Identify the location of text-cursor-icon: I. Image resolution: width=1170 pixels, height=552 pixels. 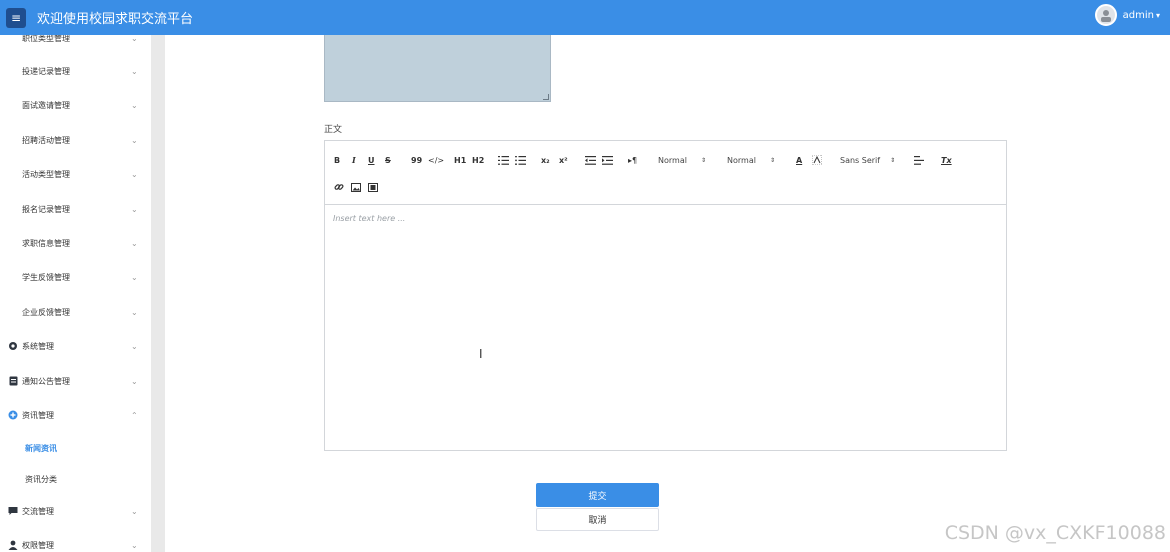
(481, 354).